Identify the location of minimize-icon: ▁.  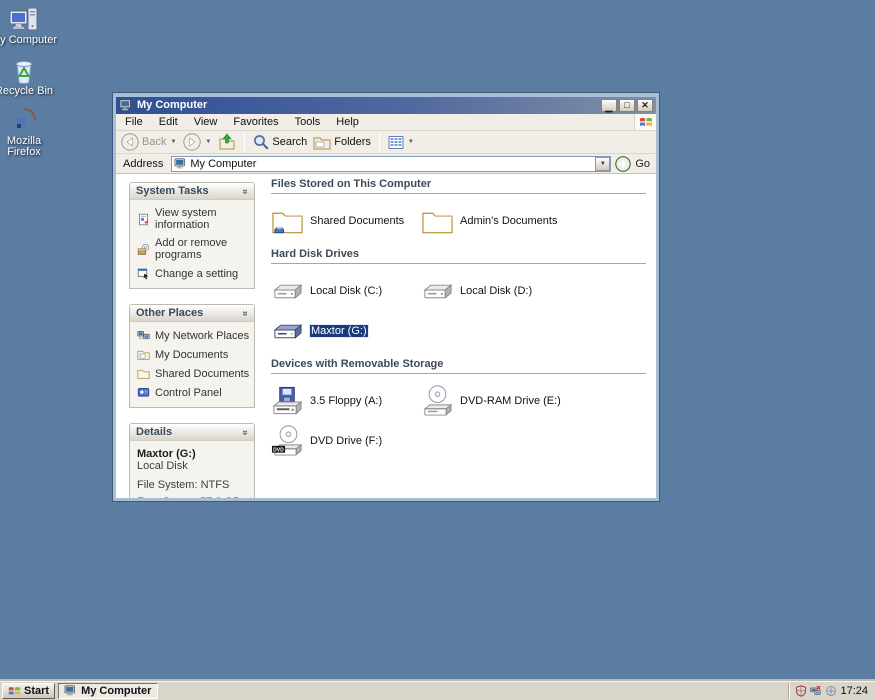
(609, 107).